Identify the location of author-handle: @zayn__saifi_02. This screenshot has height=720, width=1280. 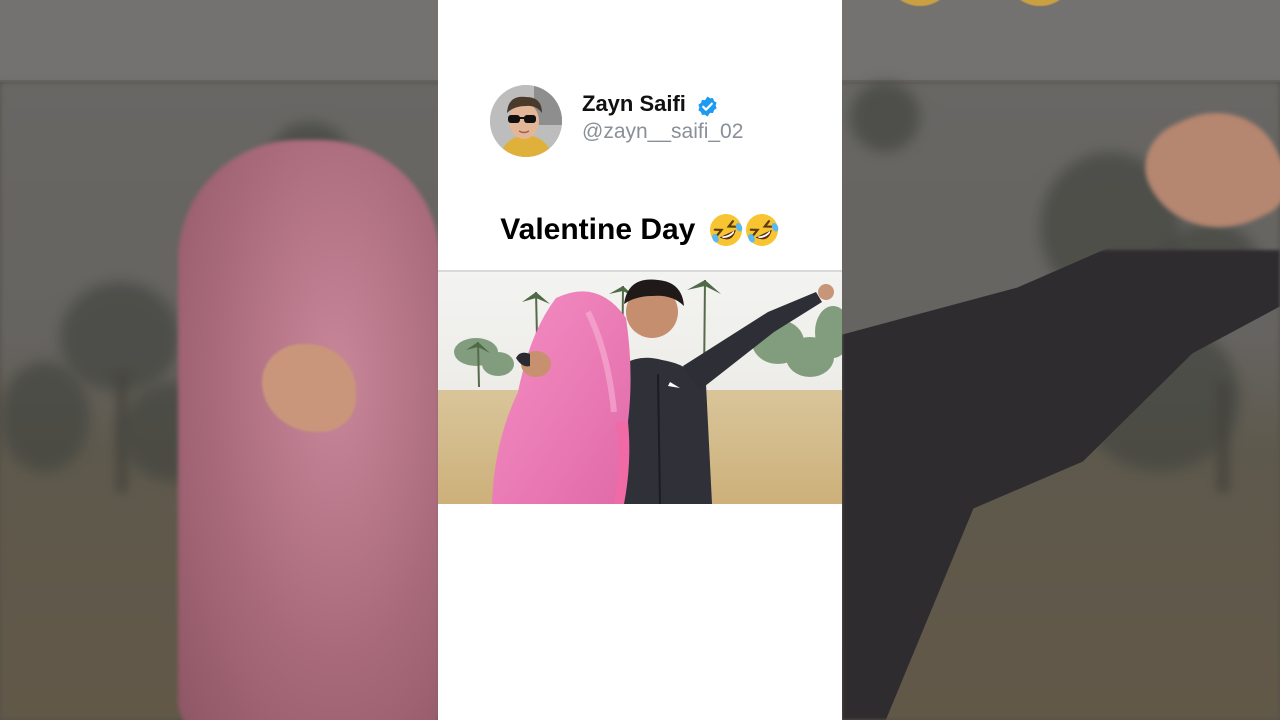
(662, 132).